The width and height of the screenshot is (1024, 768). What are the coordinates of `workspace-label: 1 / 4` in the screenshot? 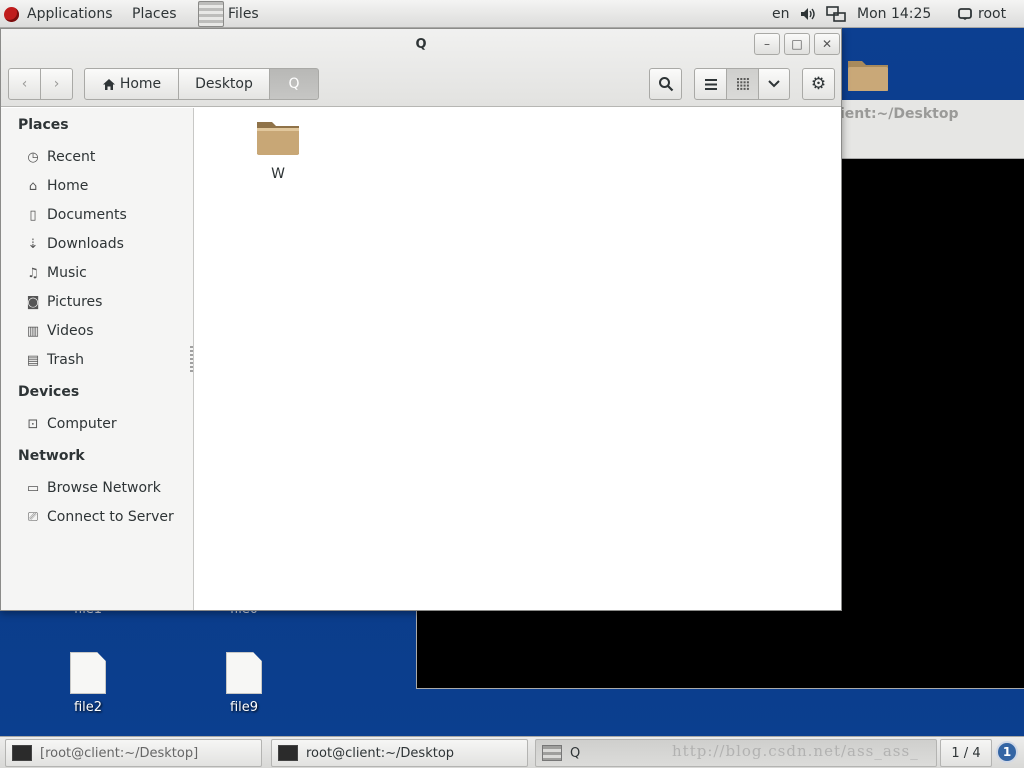 It's located at (966, 753).